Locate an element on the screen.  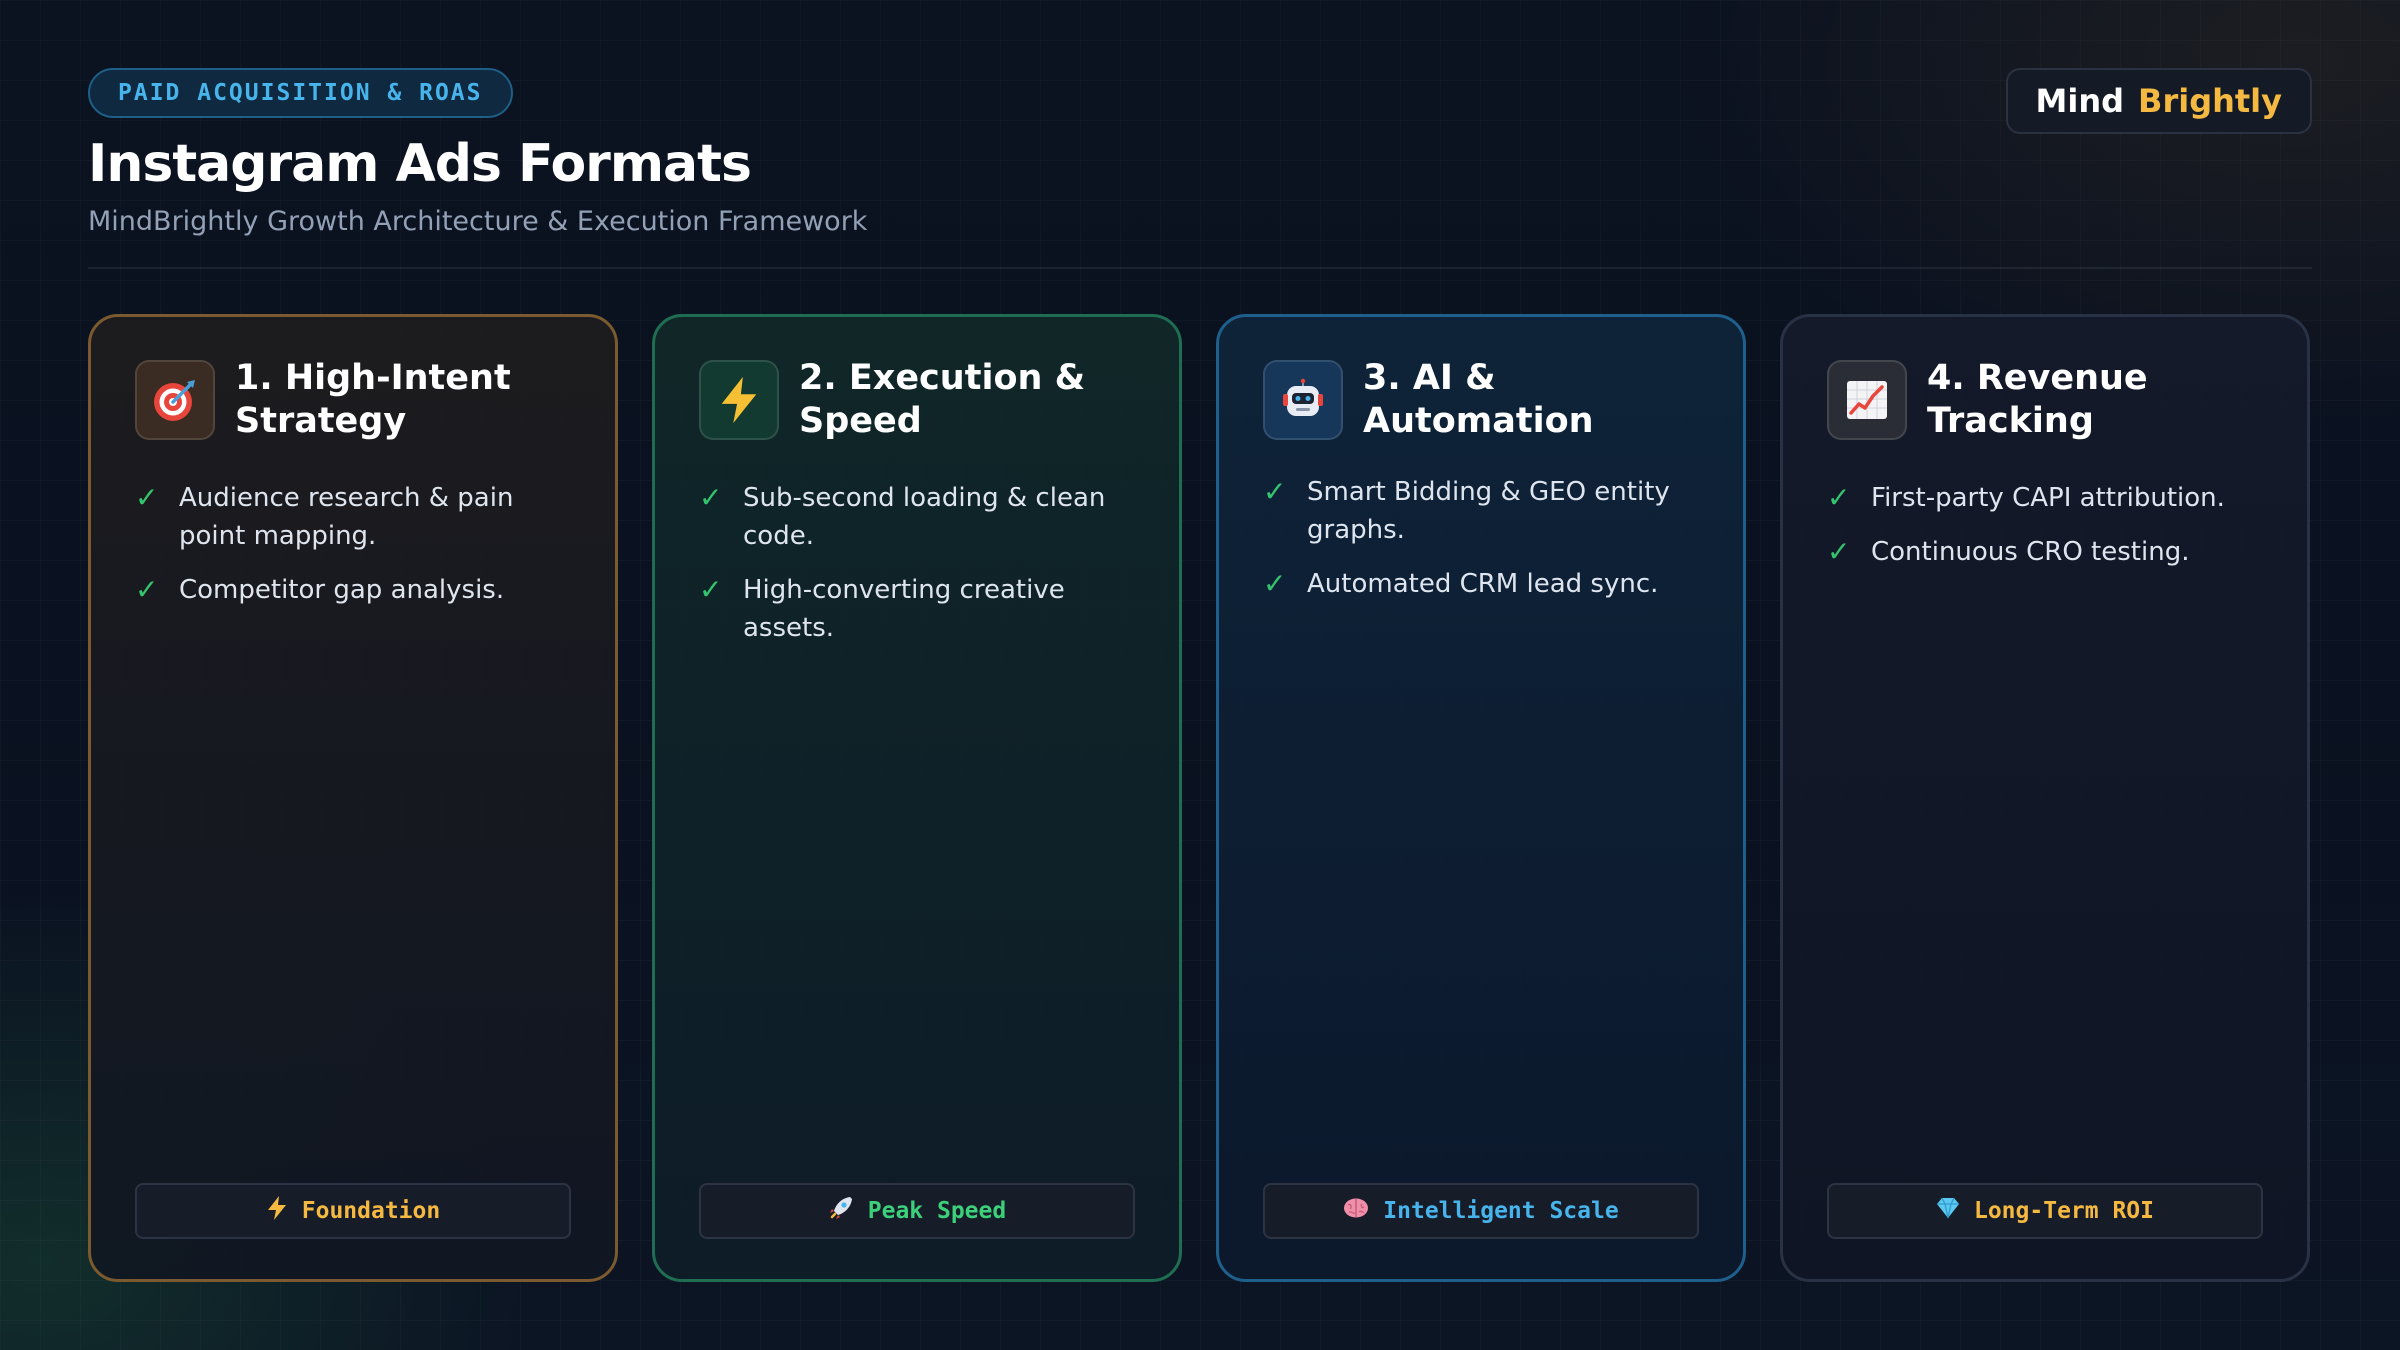
card-badge: Long-Term ROI is located at coordinates (2045, 1211).